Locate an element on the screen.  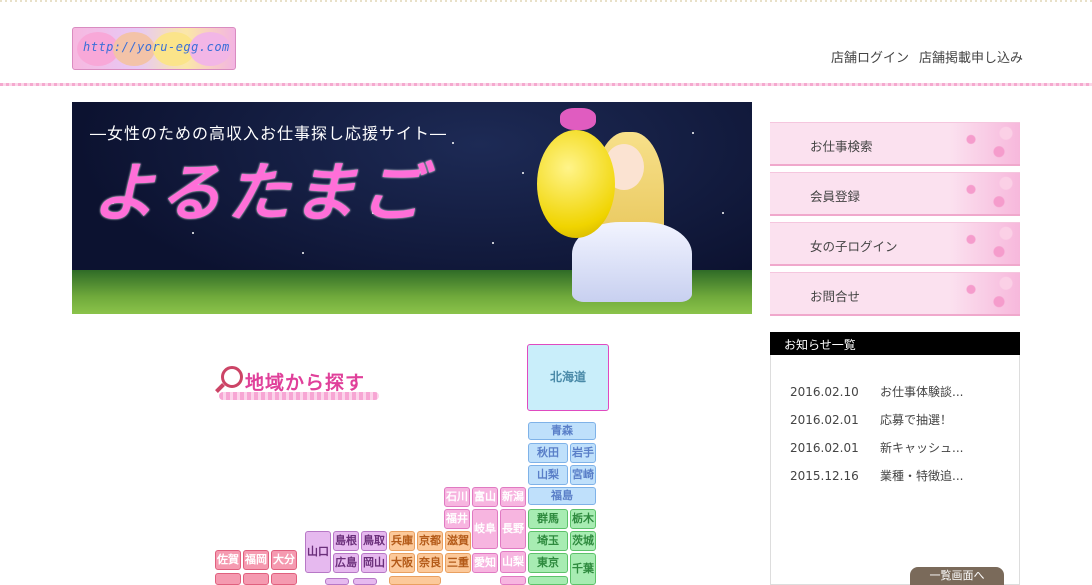
menu-contact: お問合せ is located at coordinates (895, 294).